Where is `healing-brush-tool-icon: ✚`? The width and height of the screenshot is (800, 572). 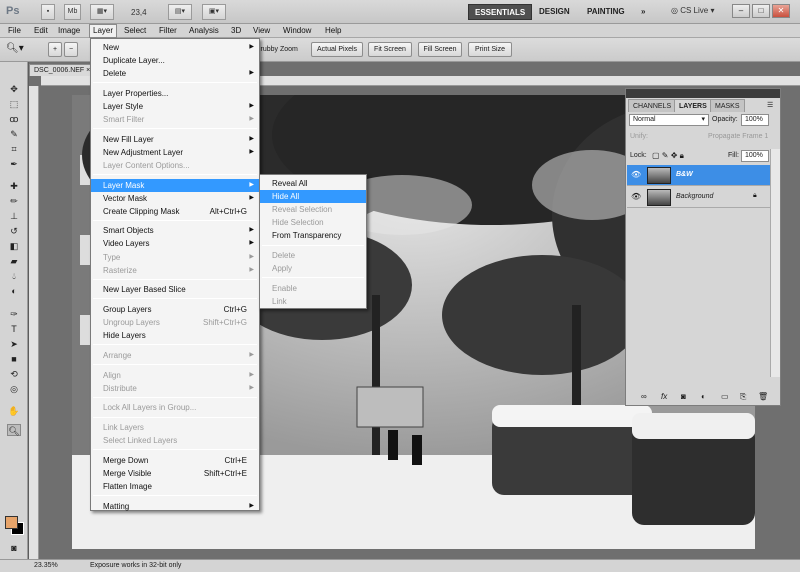 healing-brush-tool-icon: ✚ is located at coordinates (14, 186).